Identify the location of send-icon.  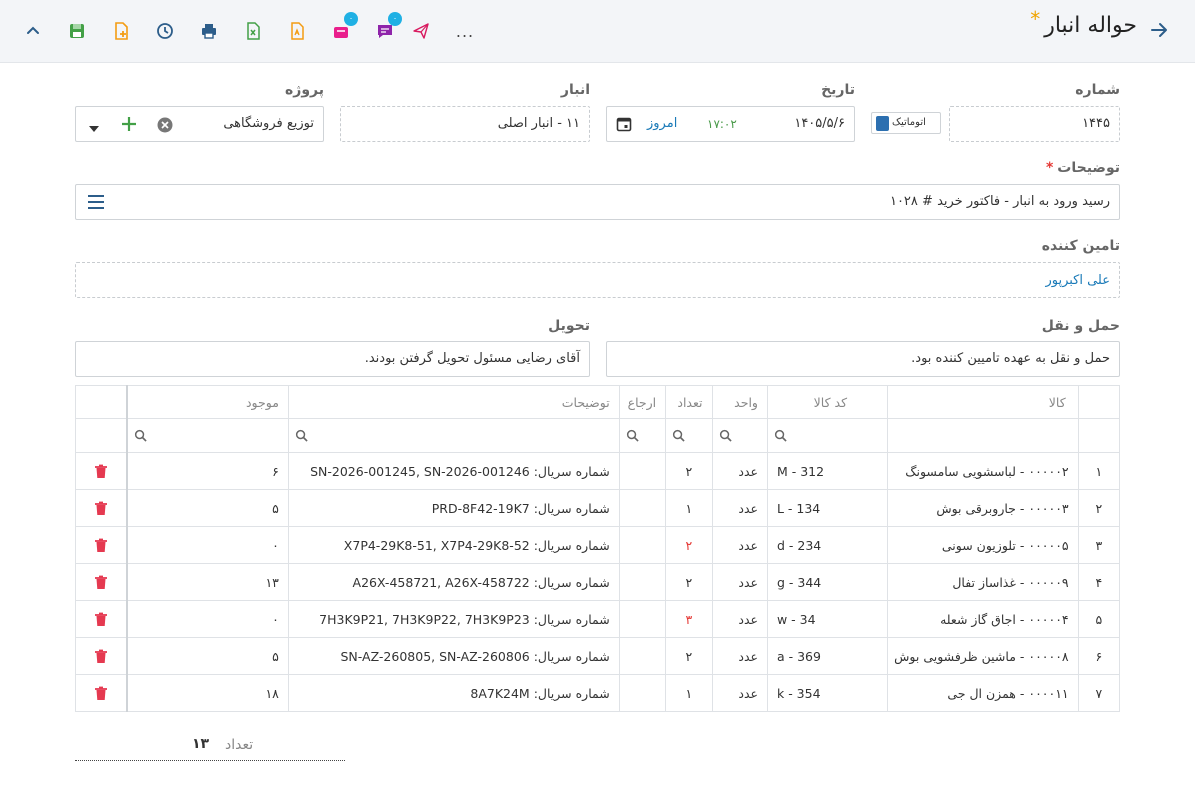
(421, 31).